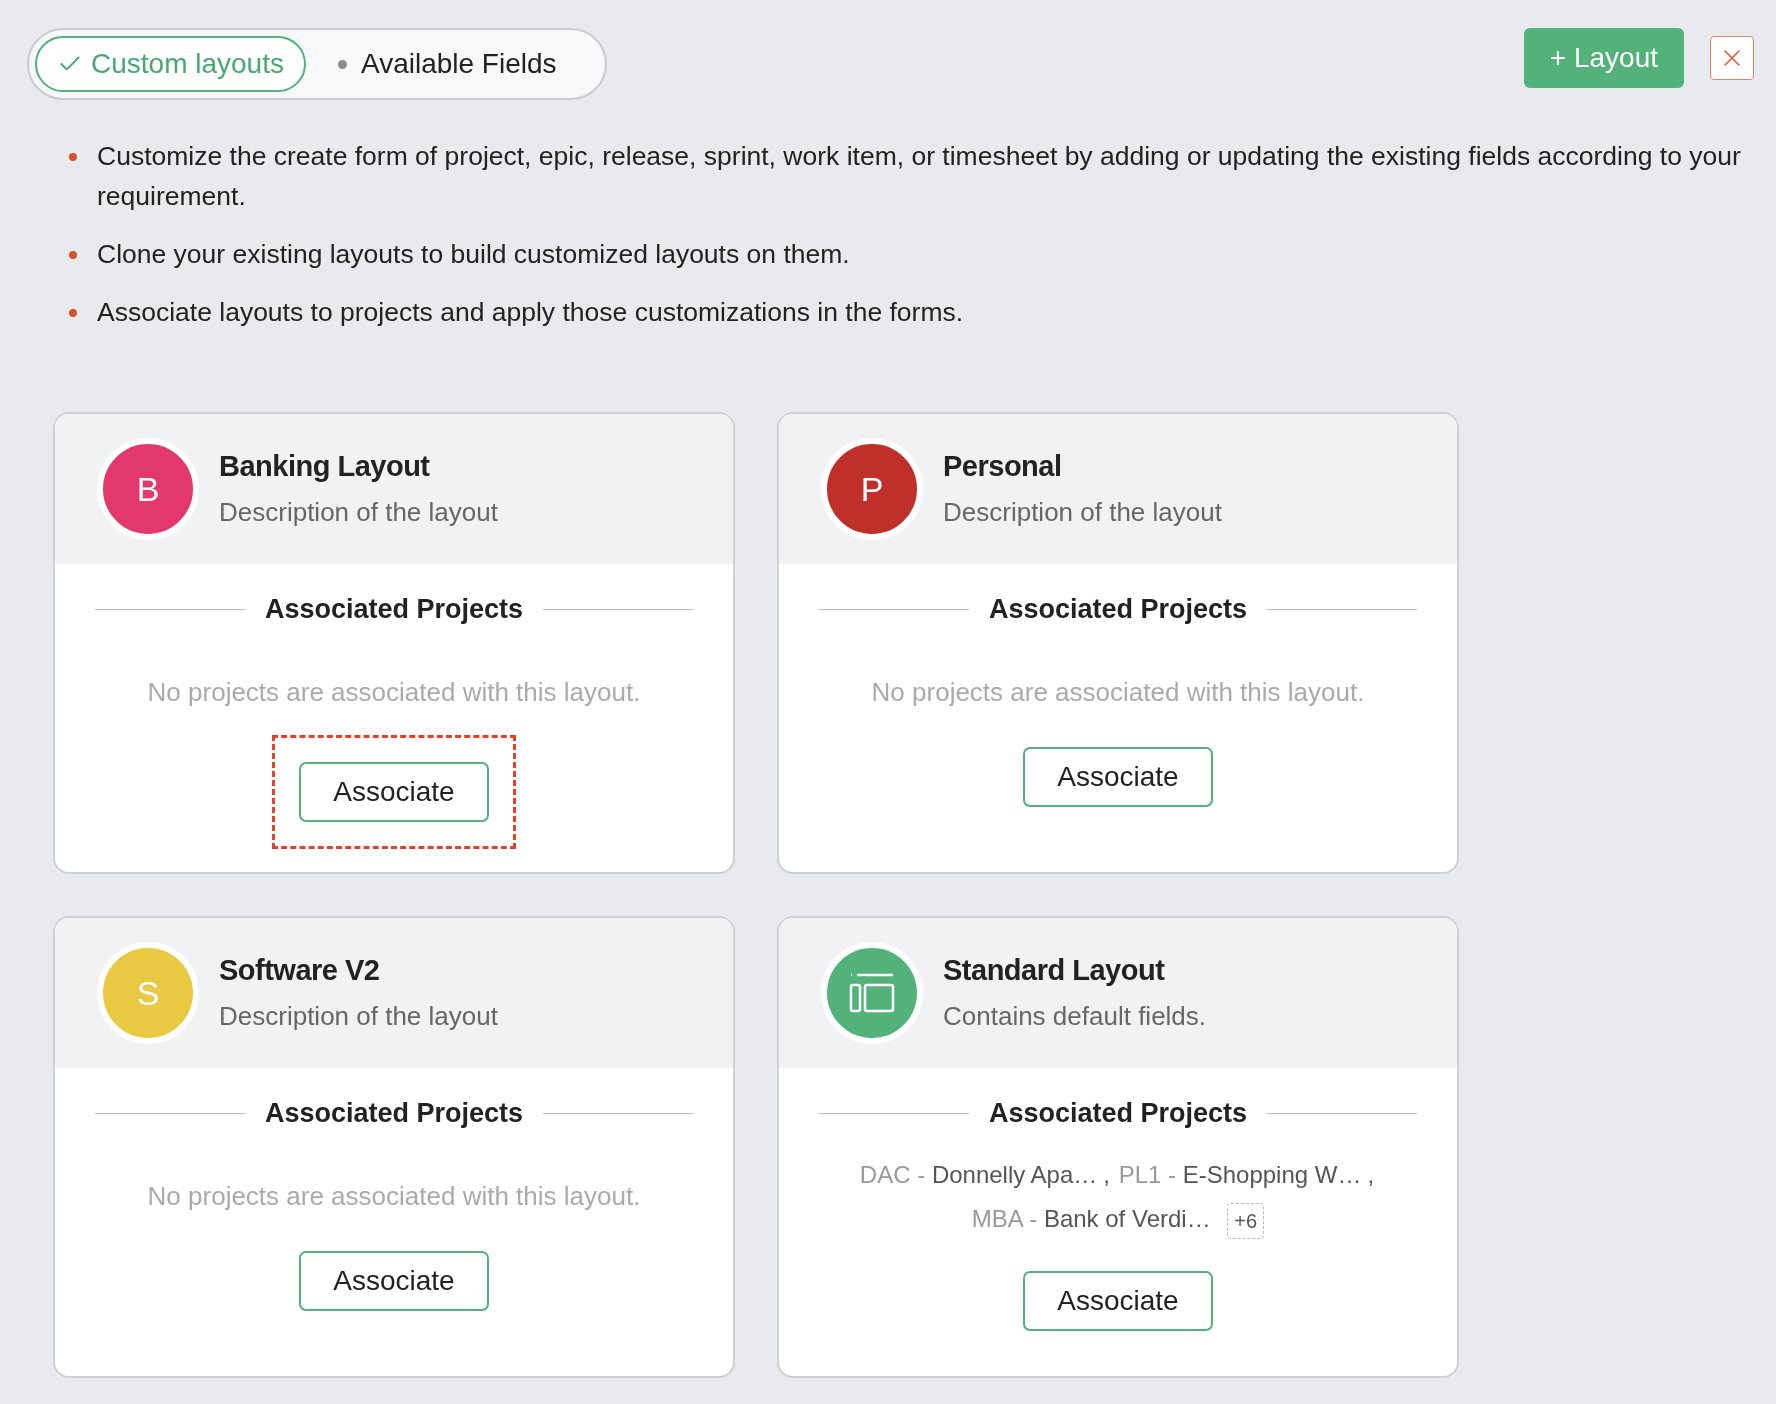 Image resolution: width=1776 pixels, height=1404 pixels. I want to click on note-text: Customize the create form of project, epic, release, sprint, work item, or timesheet by adding or updating the existing fields according to your requirement., so click(919, 176).